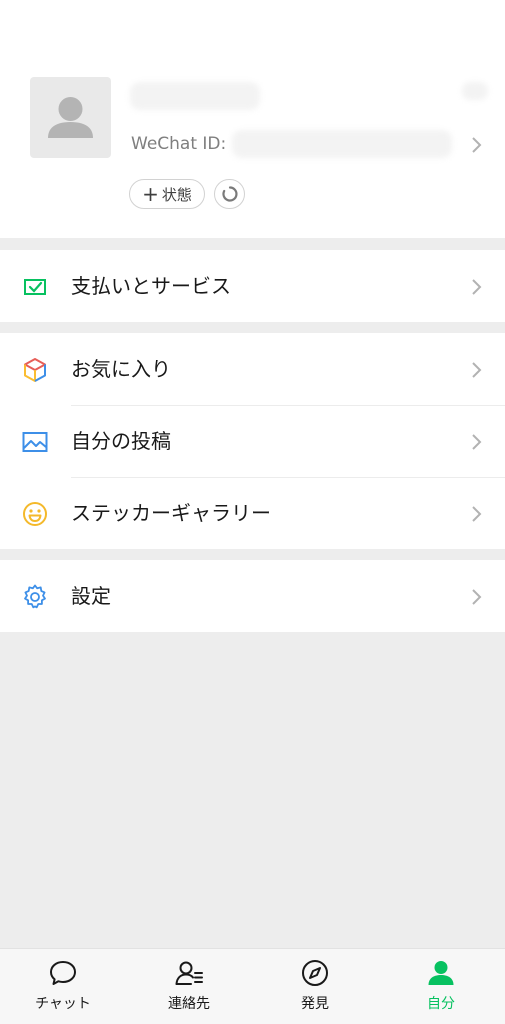  I want to click on avatar, so click(70, 117).